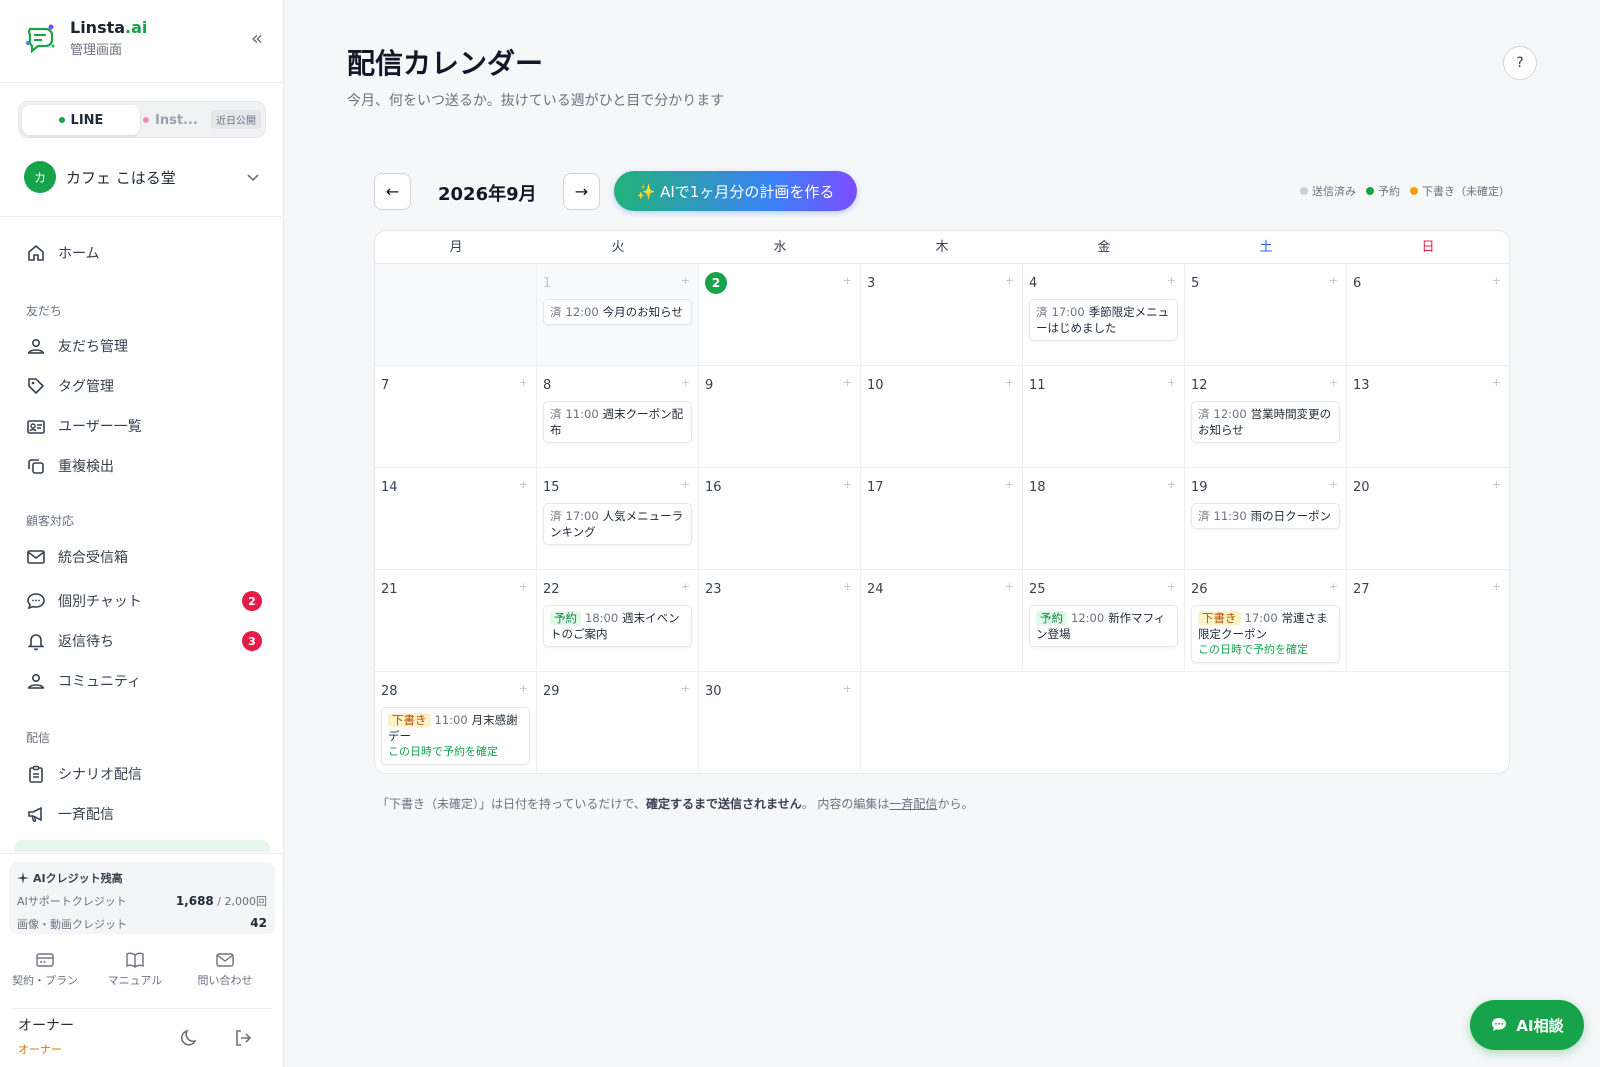  Describe the element at coordinates (735, 191) in the screenshot. I see `ai-plan-button: ✨ AIで1ヶ月分の計画を作る` at that location.